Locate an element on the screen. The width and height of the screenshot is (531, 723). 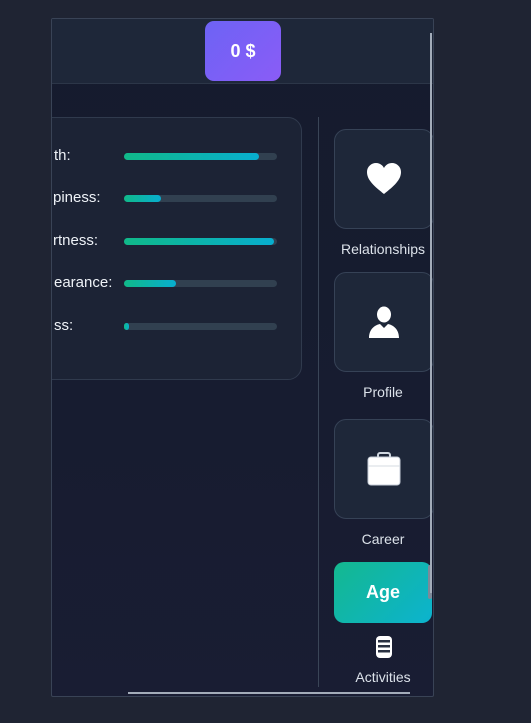
profile-button is located at coordinates (383, 322).